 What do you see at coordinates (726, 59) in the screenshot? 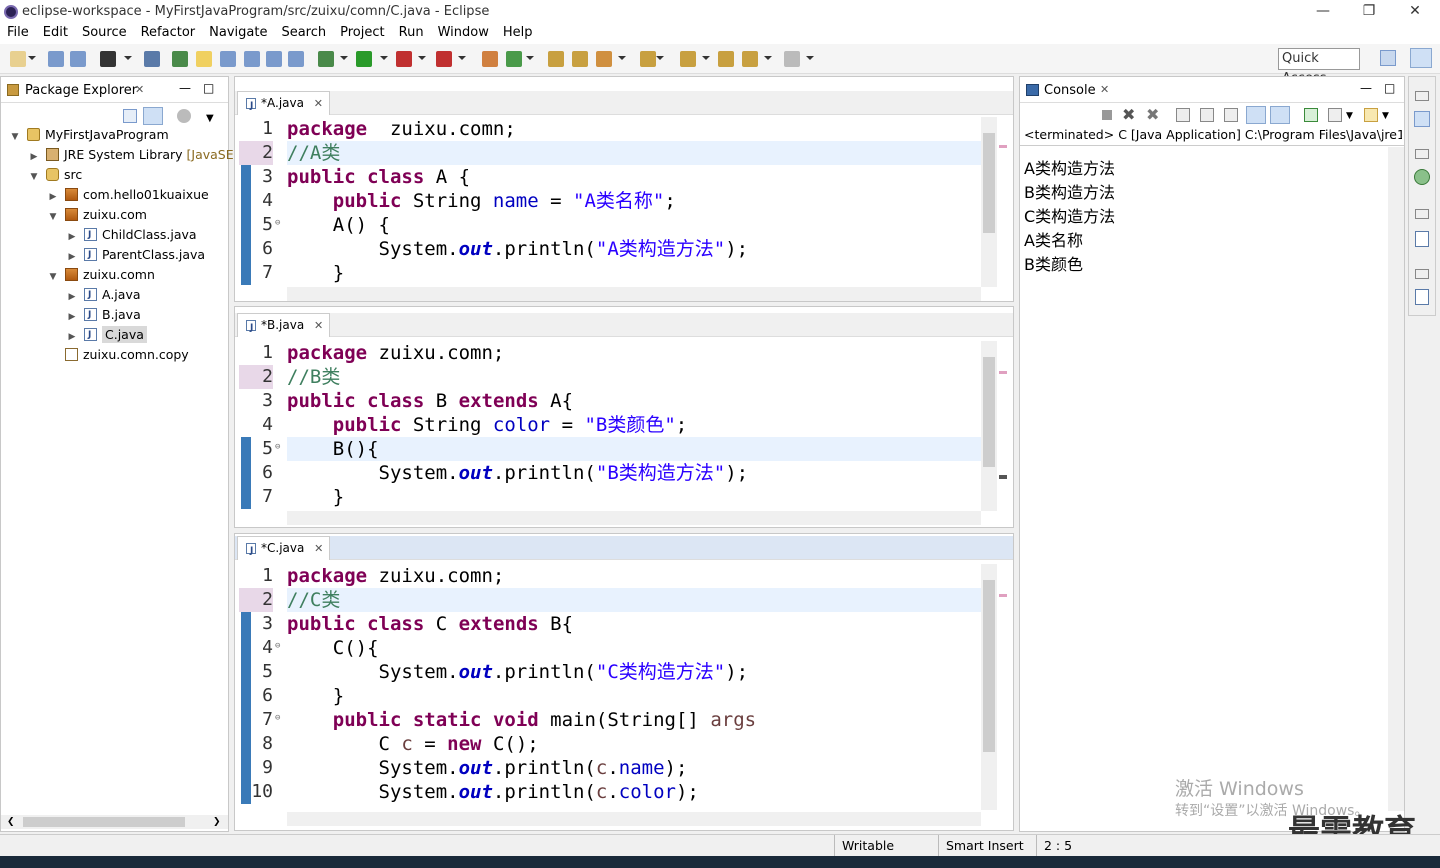
I see `last-edit-icon` at bounding box center [726, 59].